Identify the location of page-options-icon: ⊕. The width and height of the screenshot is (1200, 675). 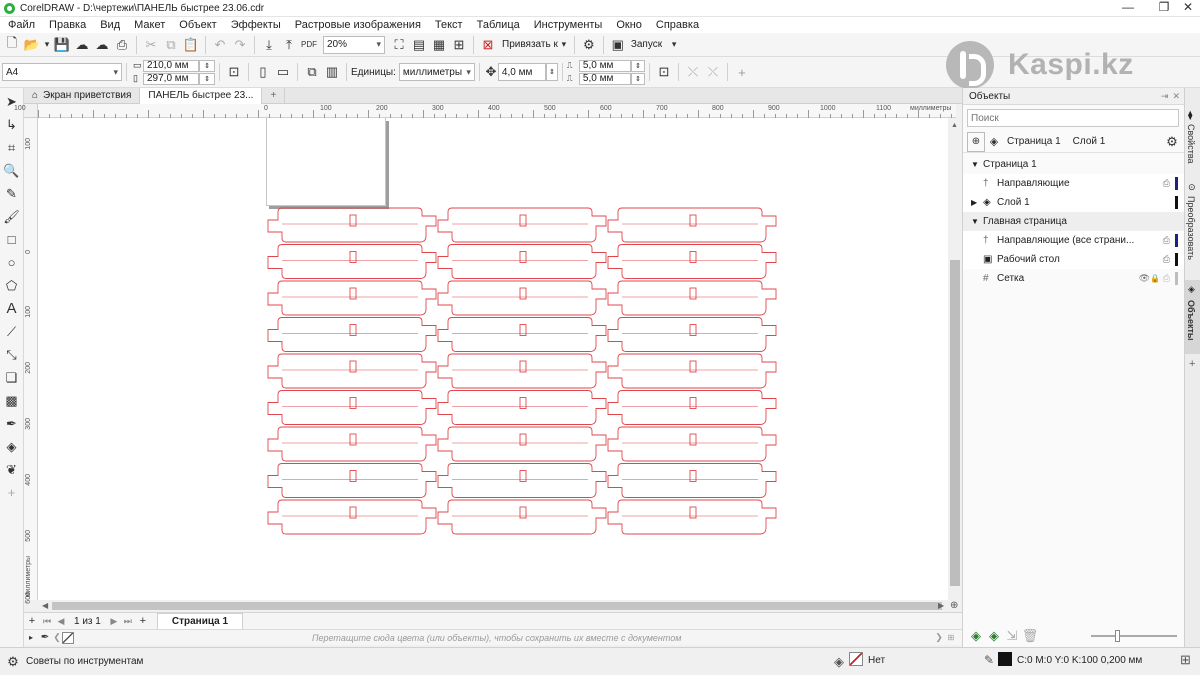
(976, 141).